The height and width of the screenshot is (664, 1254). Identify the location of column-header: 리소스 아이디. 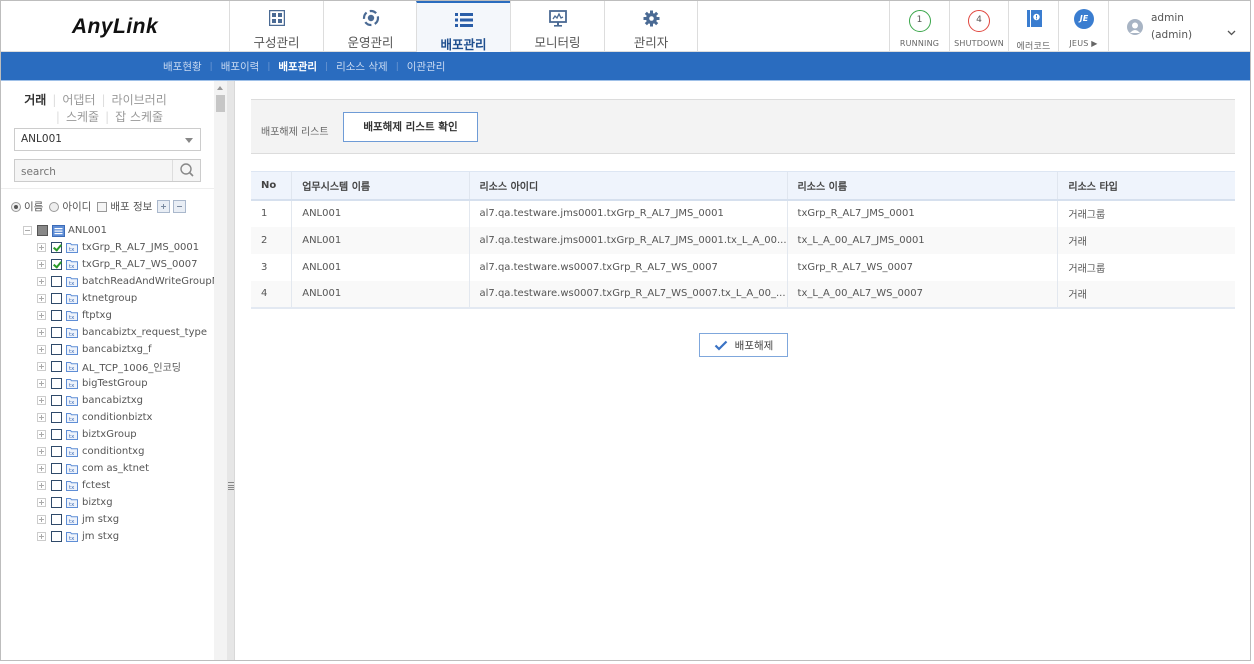
(628, 186).